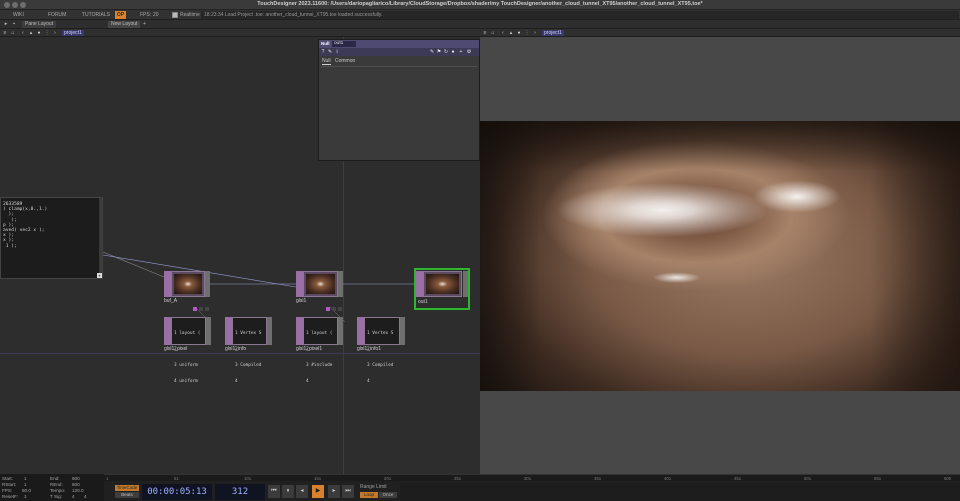 The height and width of the screenshot is (501, 960). Describe the element at coordinates (519, 33) in the screenshot. I see `viewer-pin-icon: ●` at that location.